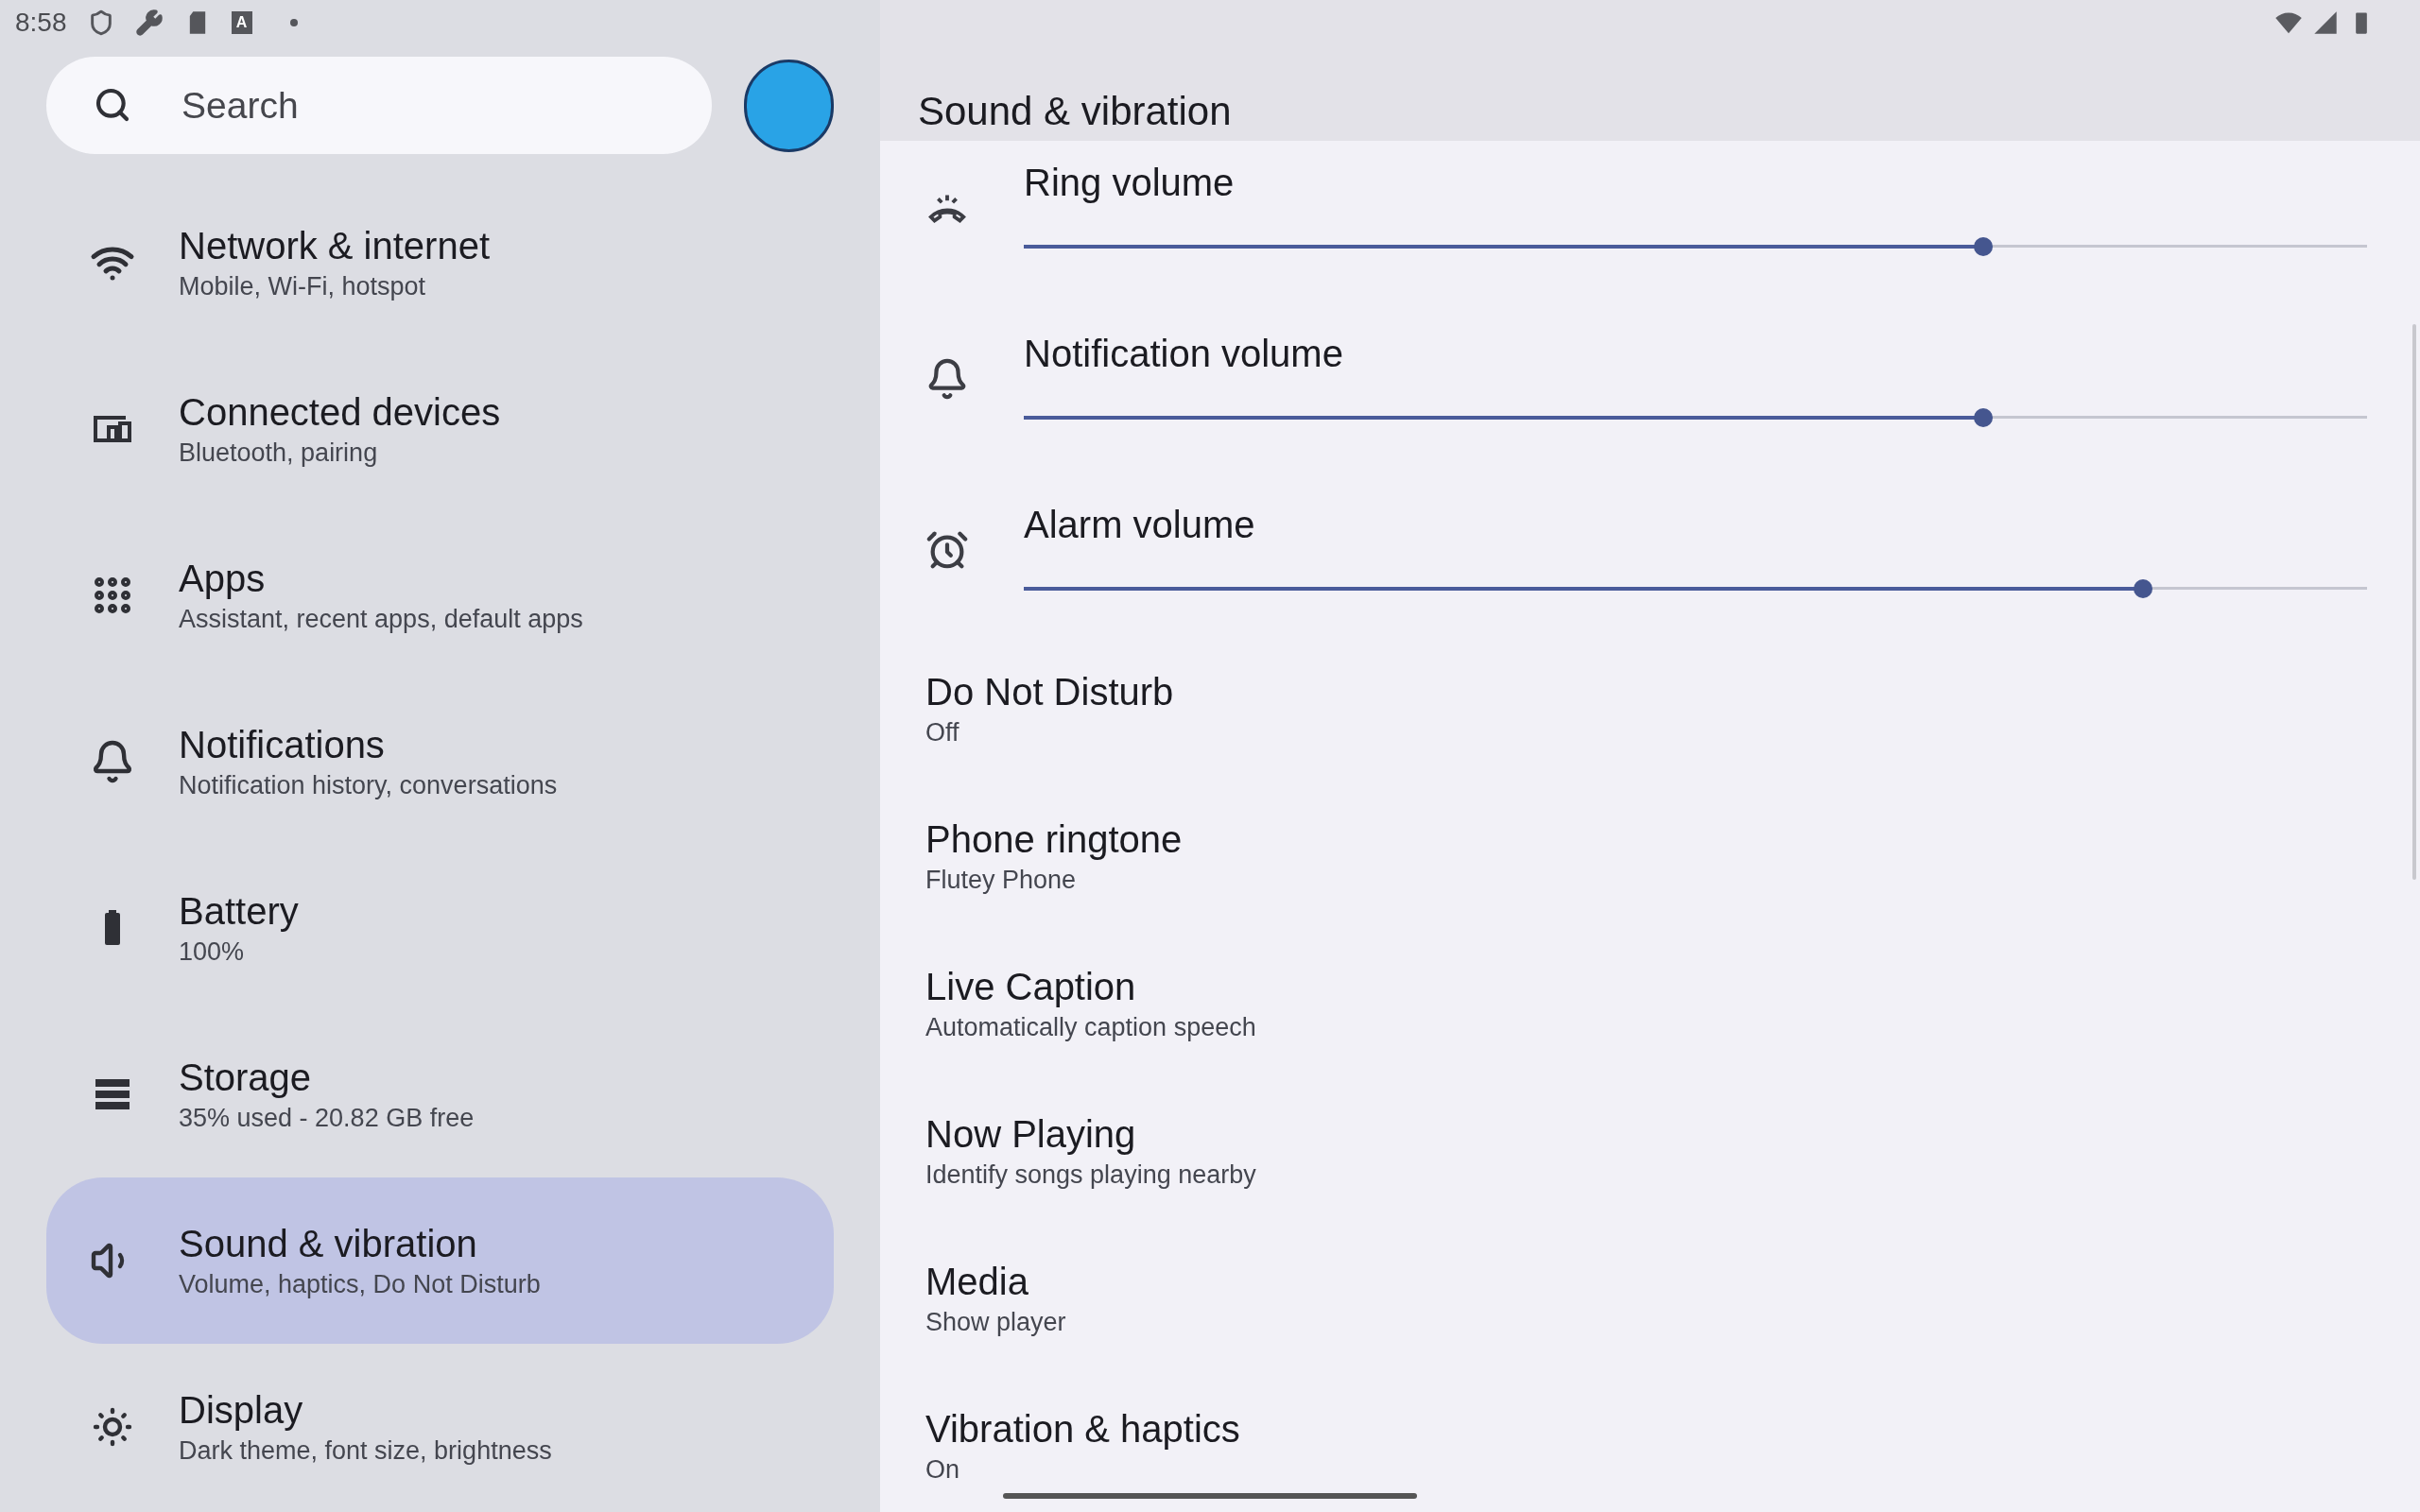 The height and width of the screenshot is (1512, 2420). What do you see at coordinates (942, 1470) in the screenshot?
I see `item-subtitle: On` at bounding box center [942, 1470].